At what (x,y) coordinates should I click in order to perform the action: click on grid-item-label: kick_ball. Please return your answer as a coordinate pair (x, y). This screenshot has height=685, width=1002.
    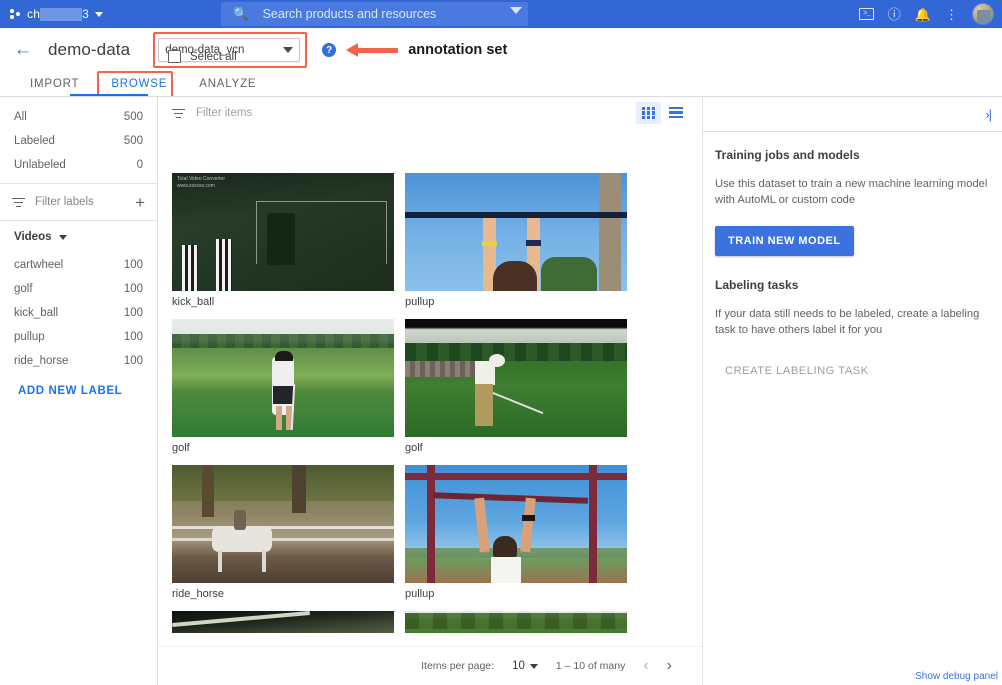
    Looking at the image, I should click on (193, 302).